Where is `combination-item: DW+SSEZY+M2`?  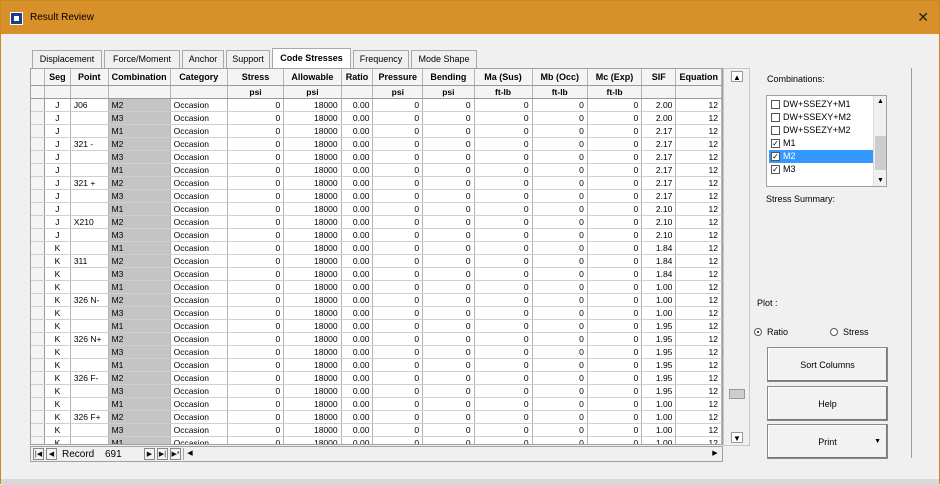
combination-item: DW+SSEZY+M2 is located at coordinates (821, 130).